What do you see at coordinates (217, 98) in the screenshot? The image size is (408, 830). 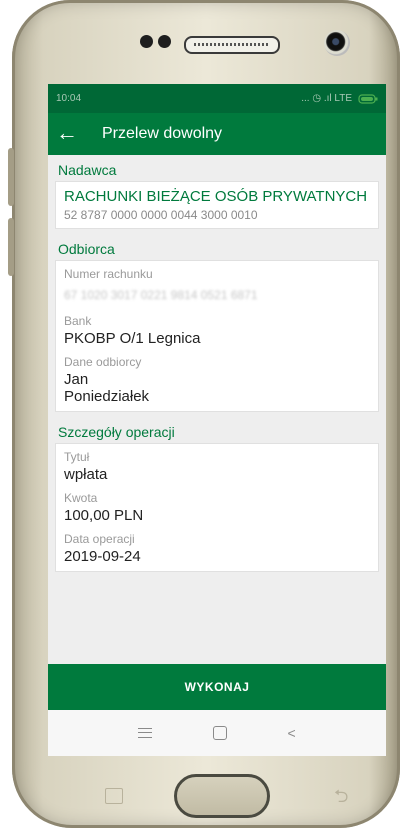 I see `status-bar: 10:04 ... ◷ .ıl LTE` at bounding box center [217, 98].